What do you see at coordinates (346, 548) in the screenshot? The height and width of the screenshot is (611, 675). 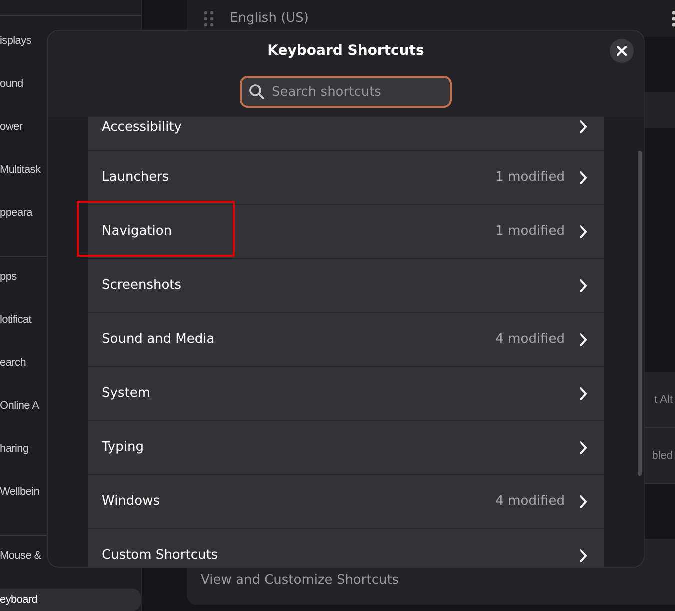 I see `category-row: Custom Shortcuts` at bounding box center [346, 548].